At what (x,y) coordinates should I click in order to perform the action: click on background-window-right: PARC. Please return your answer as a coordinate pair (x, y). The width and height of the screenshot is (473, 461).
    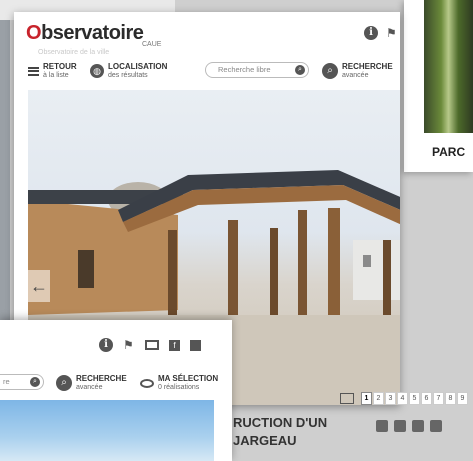
    Looking at the image, I should click on (438, 86).